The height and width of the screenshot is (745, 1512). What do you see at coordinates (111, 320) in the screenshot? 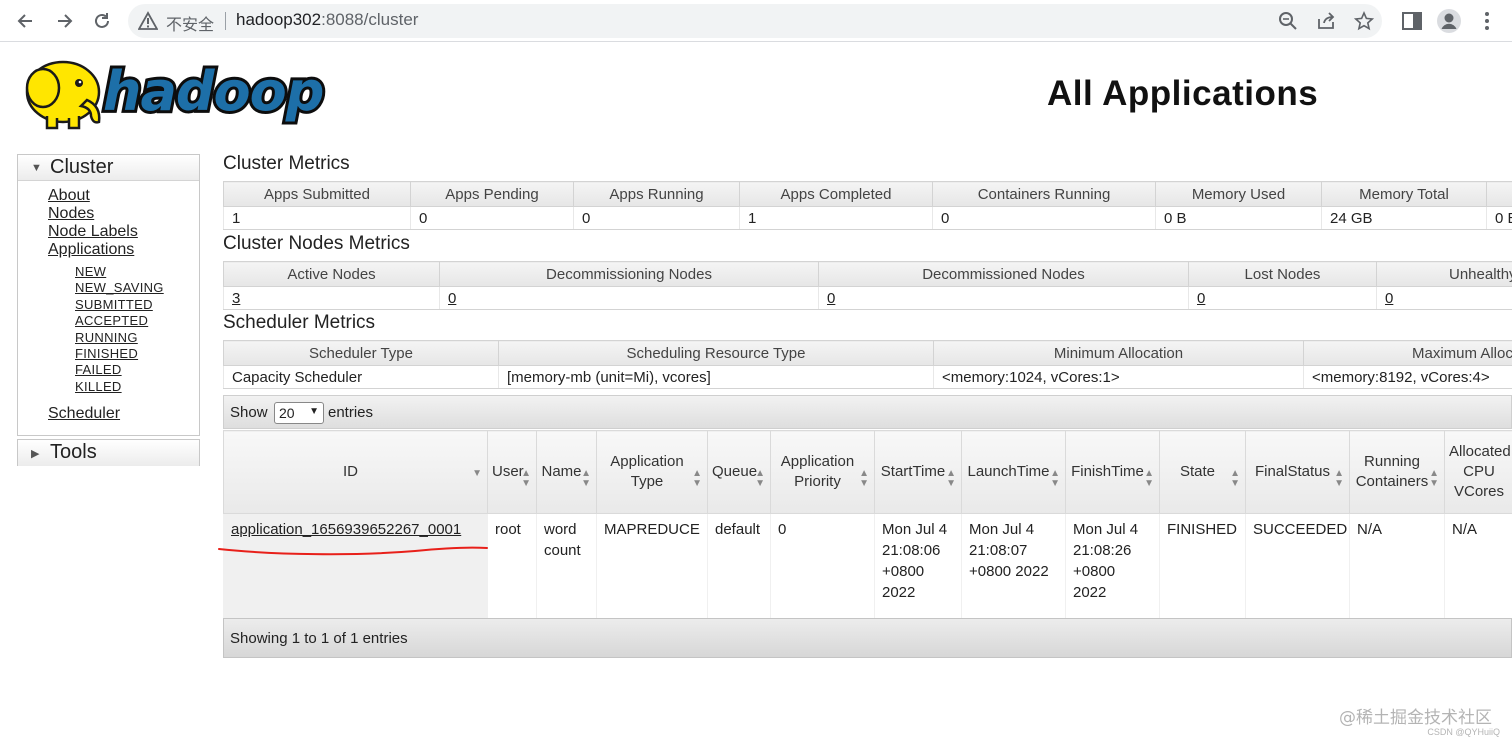
I see `nav-state-accepted: ACCEPTED` at bounding box center [111, 320].